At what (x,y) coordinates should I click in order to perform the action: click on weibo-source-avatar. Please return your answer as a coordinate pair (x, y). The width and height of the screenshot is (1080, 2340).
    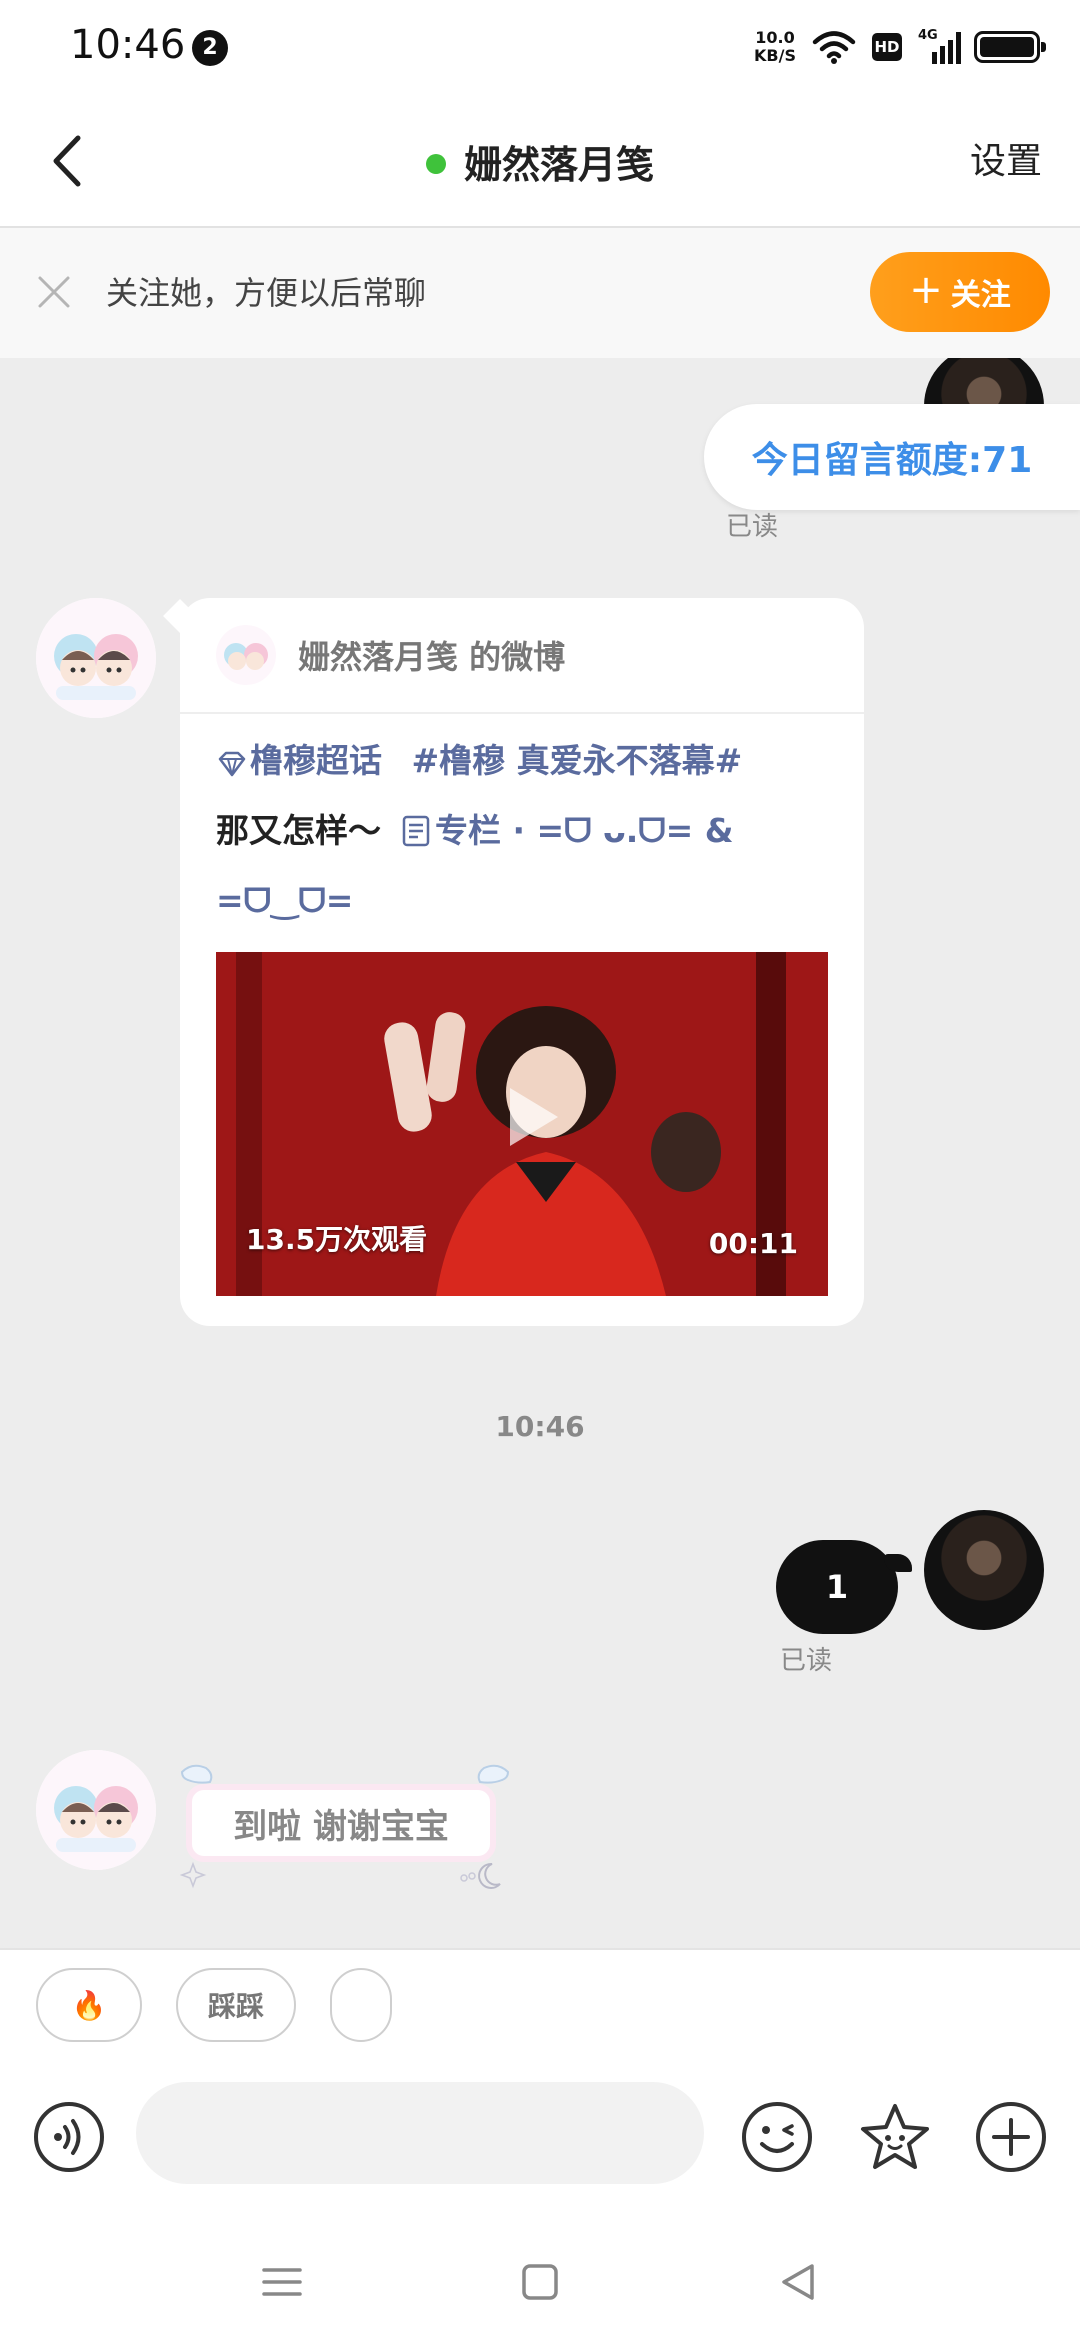
    Looking at the image, I should click on (246, 655).